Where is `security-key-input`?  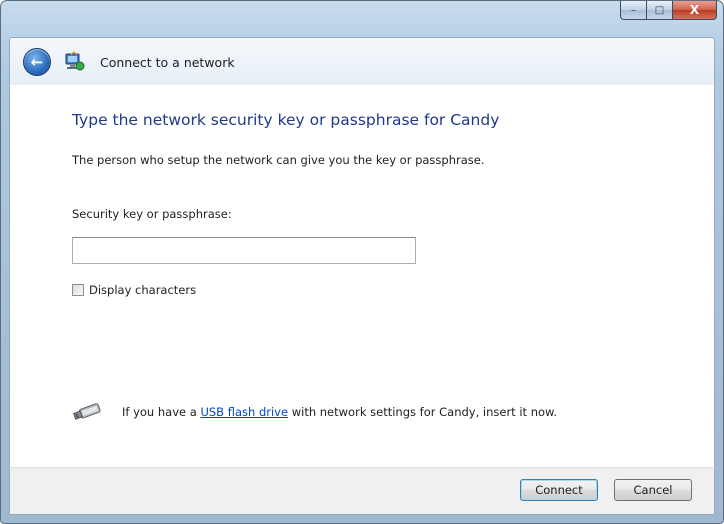 security-key-input is located at coordinates (244, 250).